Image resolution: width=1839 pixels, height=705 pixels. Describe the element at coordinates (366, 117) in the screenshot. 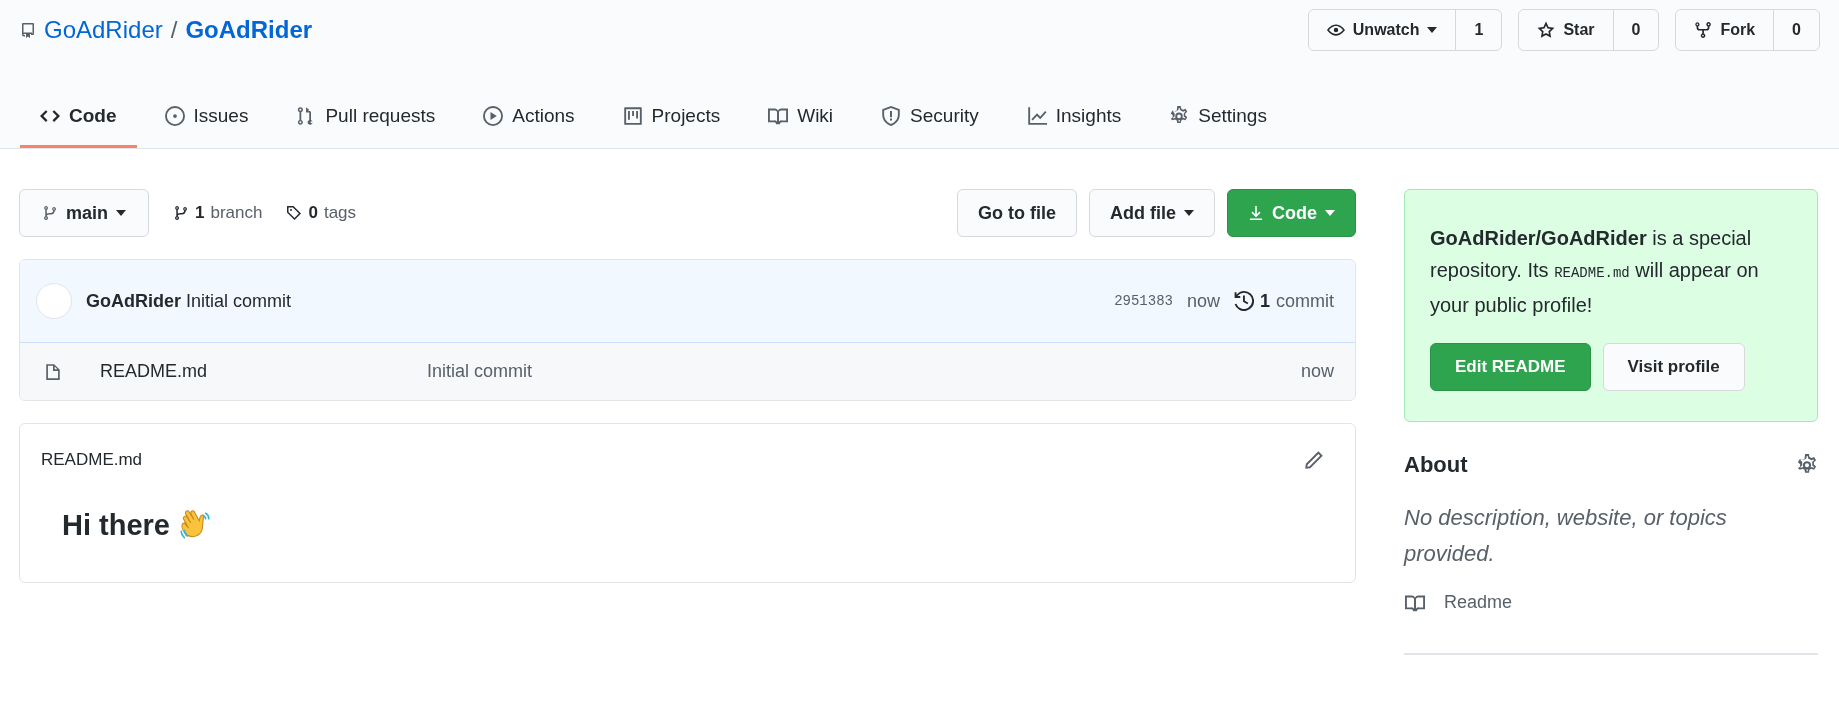

I see `nav-tab: Pull requests` at that location.